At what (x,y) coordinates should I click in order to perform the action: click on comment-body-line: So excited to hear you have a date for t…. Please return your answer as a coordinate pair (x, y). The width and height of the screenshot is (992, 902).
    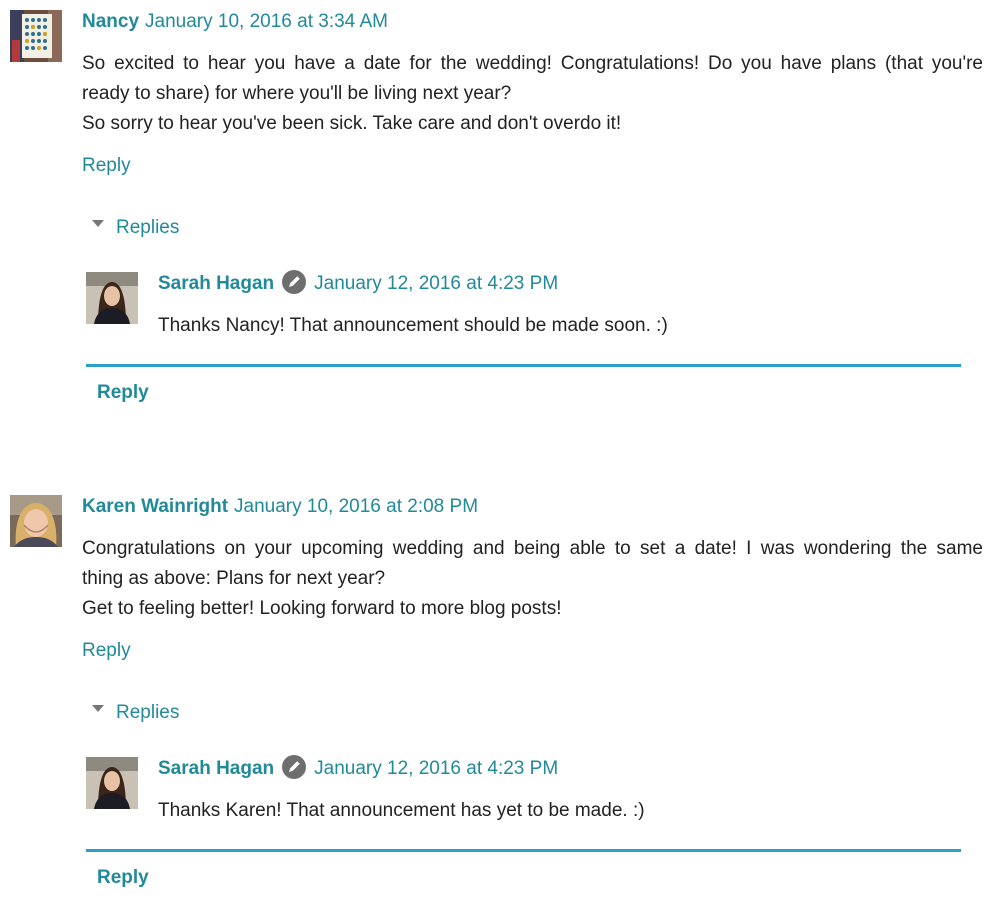
    Looking at the image, I should click on (532, 63).